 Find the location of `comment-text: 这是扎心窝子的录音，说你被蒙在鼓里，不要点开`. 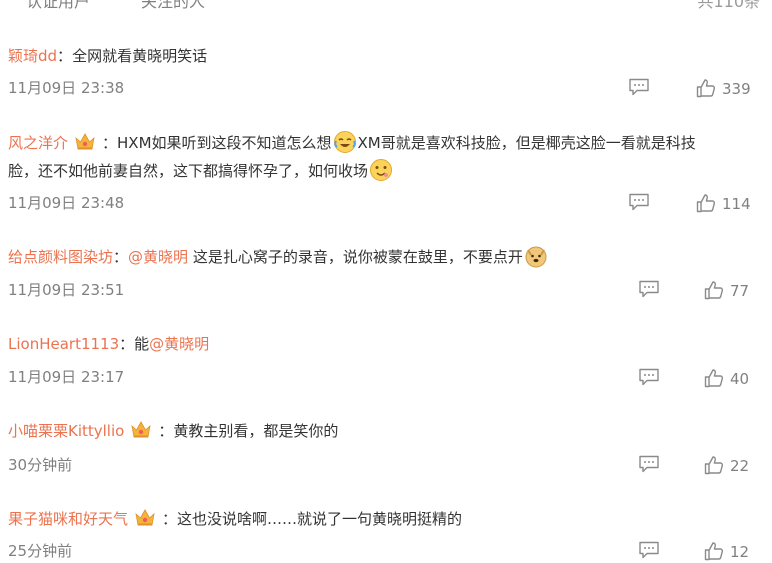

comment-text: 这是扎心窝子的录音，说你被蒙在鼓里，不要点开 is located at coordinates (355, 257).